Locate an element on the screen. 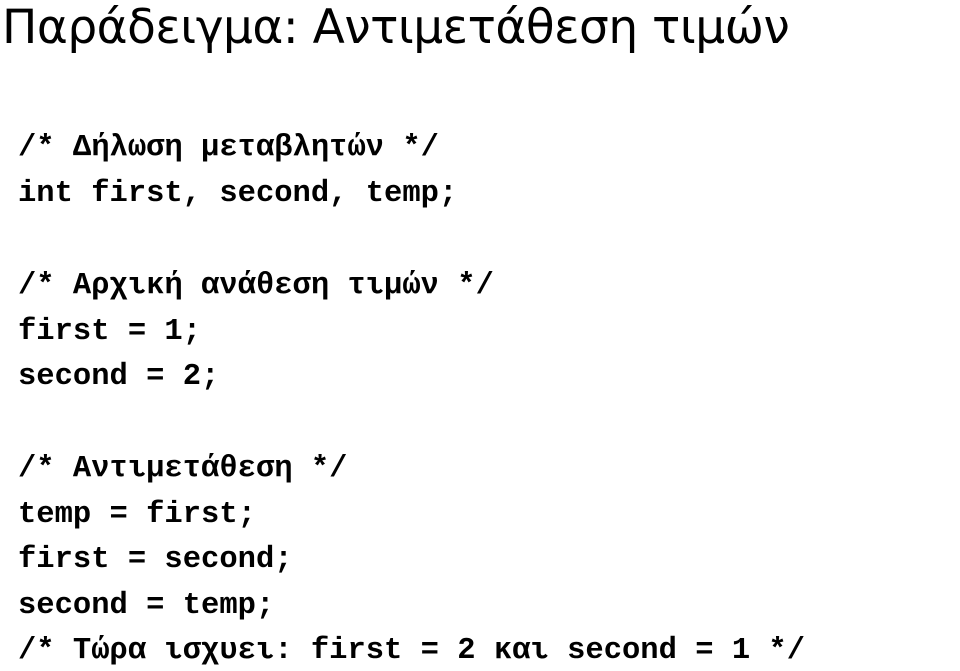  code-line-temp-first: temp = first; is located at coordinates (137, 515).